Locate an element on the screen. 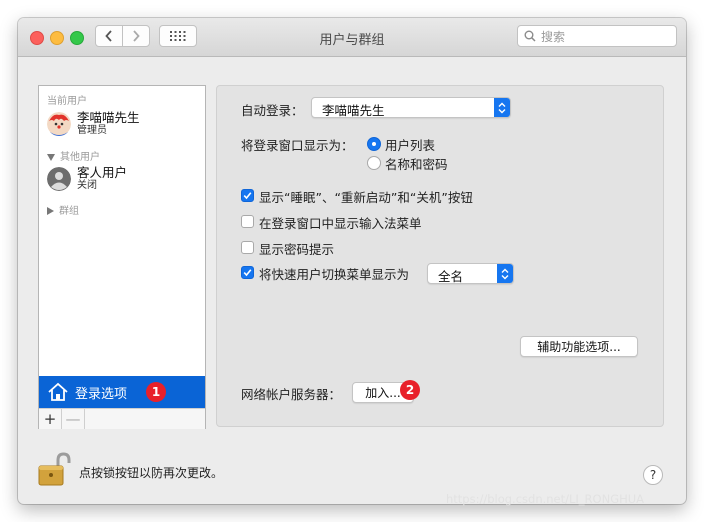  watermark-text: https://blog.csdn.net/LI_RONGHUA is located at coordinates (545, 499).